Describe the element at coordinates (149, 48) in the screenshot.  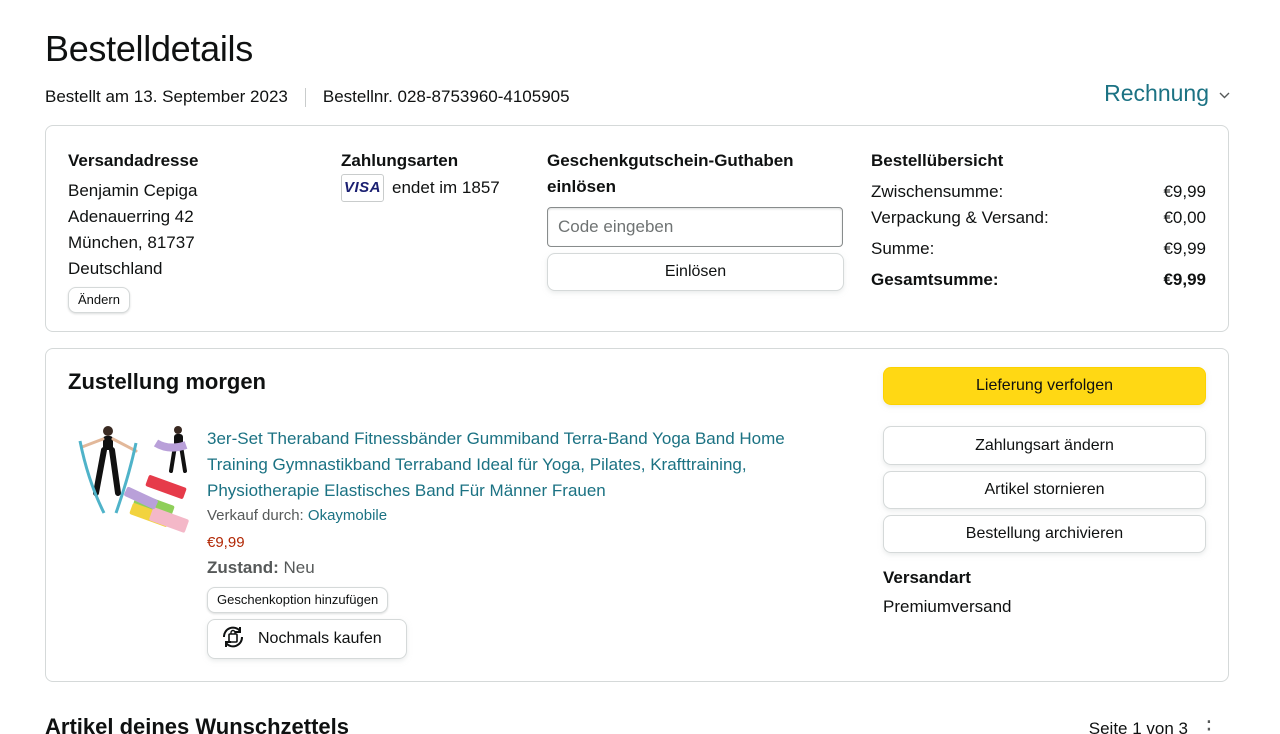
I see `page-title: Bestelldetails` at that location.